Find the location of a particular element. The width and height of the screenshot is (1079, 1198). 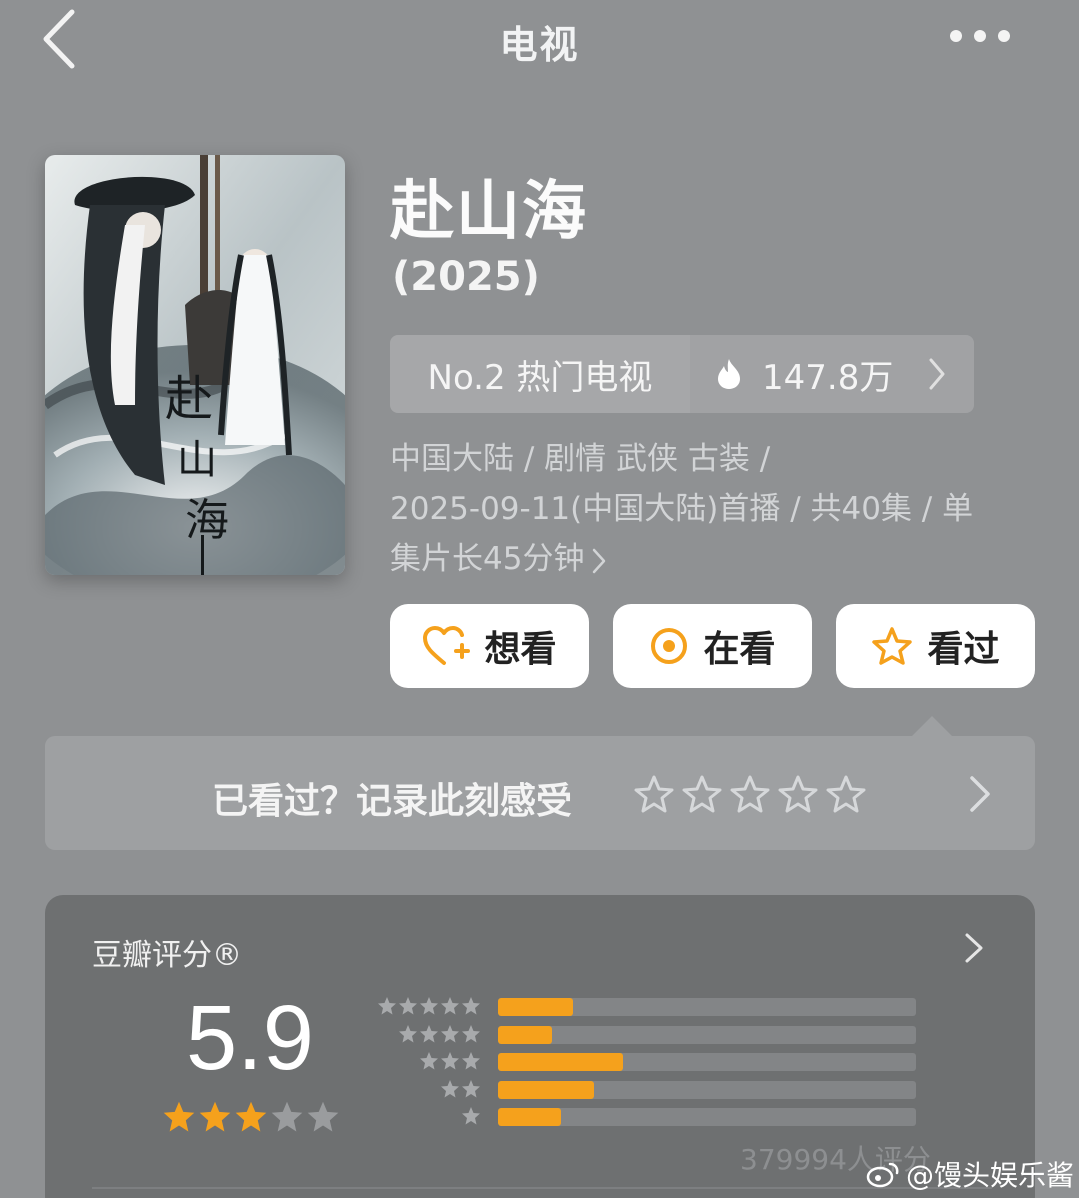

top-bar: 电视 is located at coordinates (539, 40).